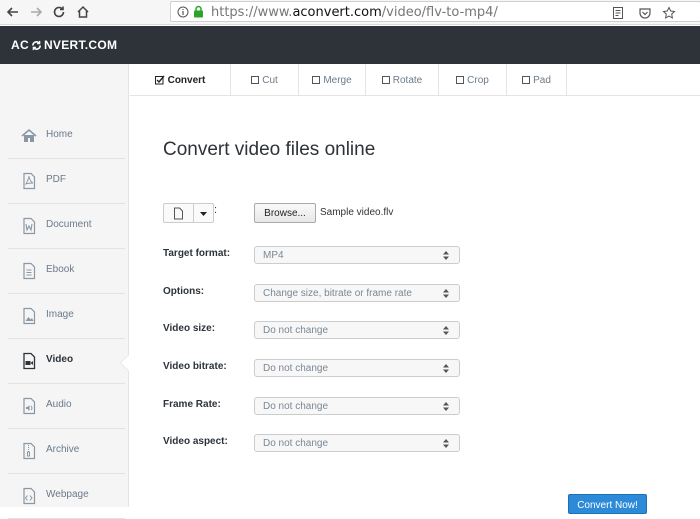 This screenshot has width=700, height=519. I want to click on sidebar-item-label: Archive, so click(63, 449).